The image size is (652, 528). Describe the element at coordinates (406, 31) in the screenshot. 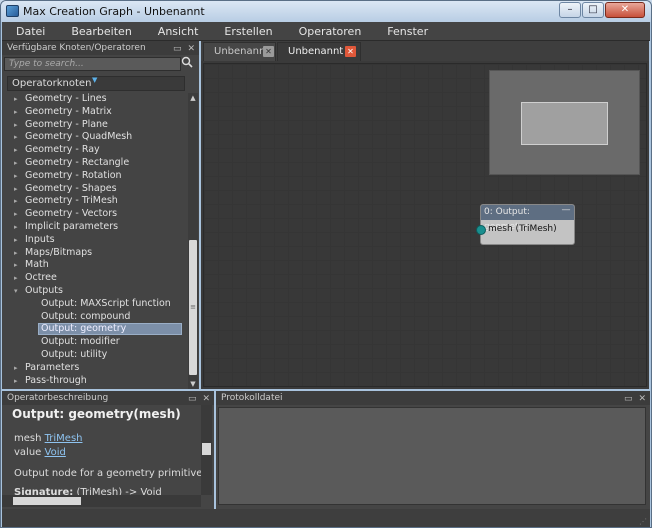

I see `menu-fenster: Fenster` at that location.